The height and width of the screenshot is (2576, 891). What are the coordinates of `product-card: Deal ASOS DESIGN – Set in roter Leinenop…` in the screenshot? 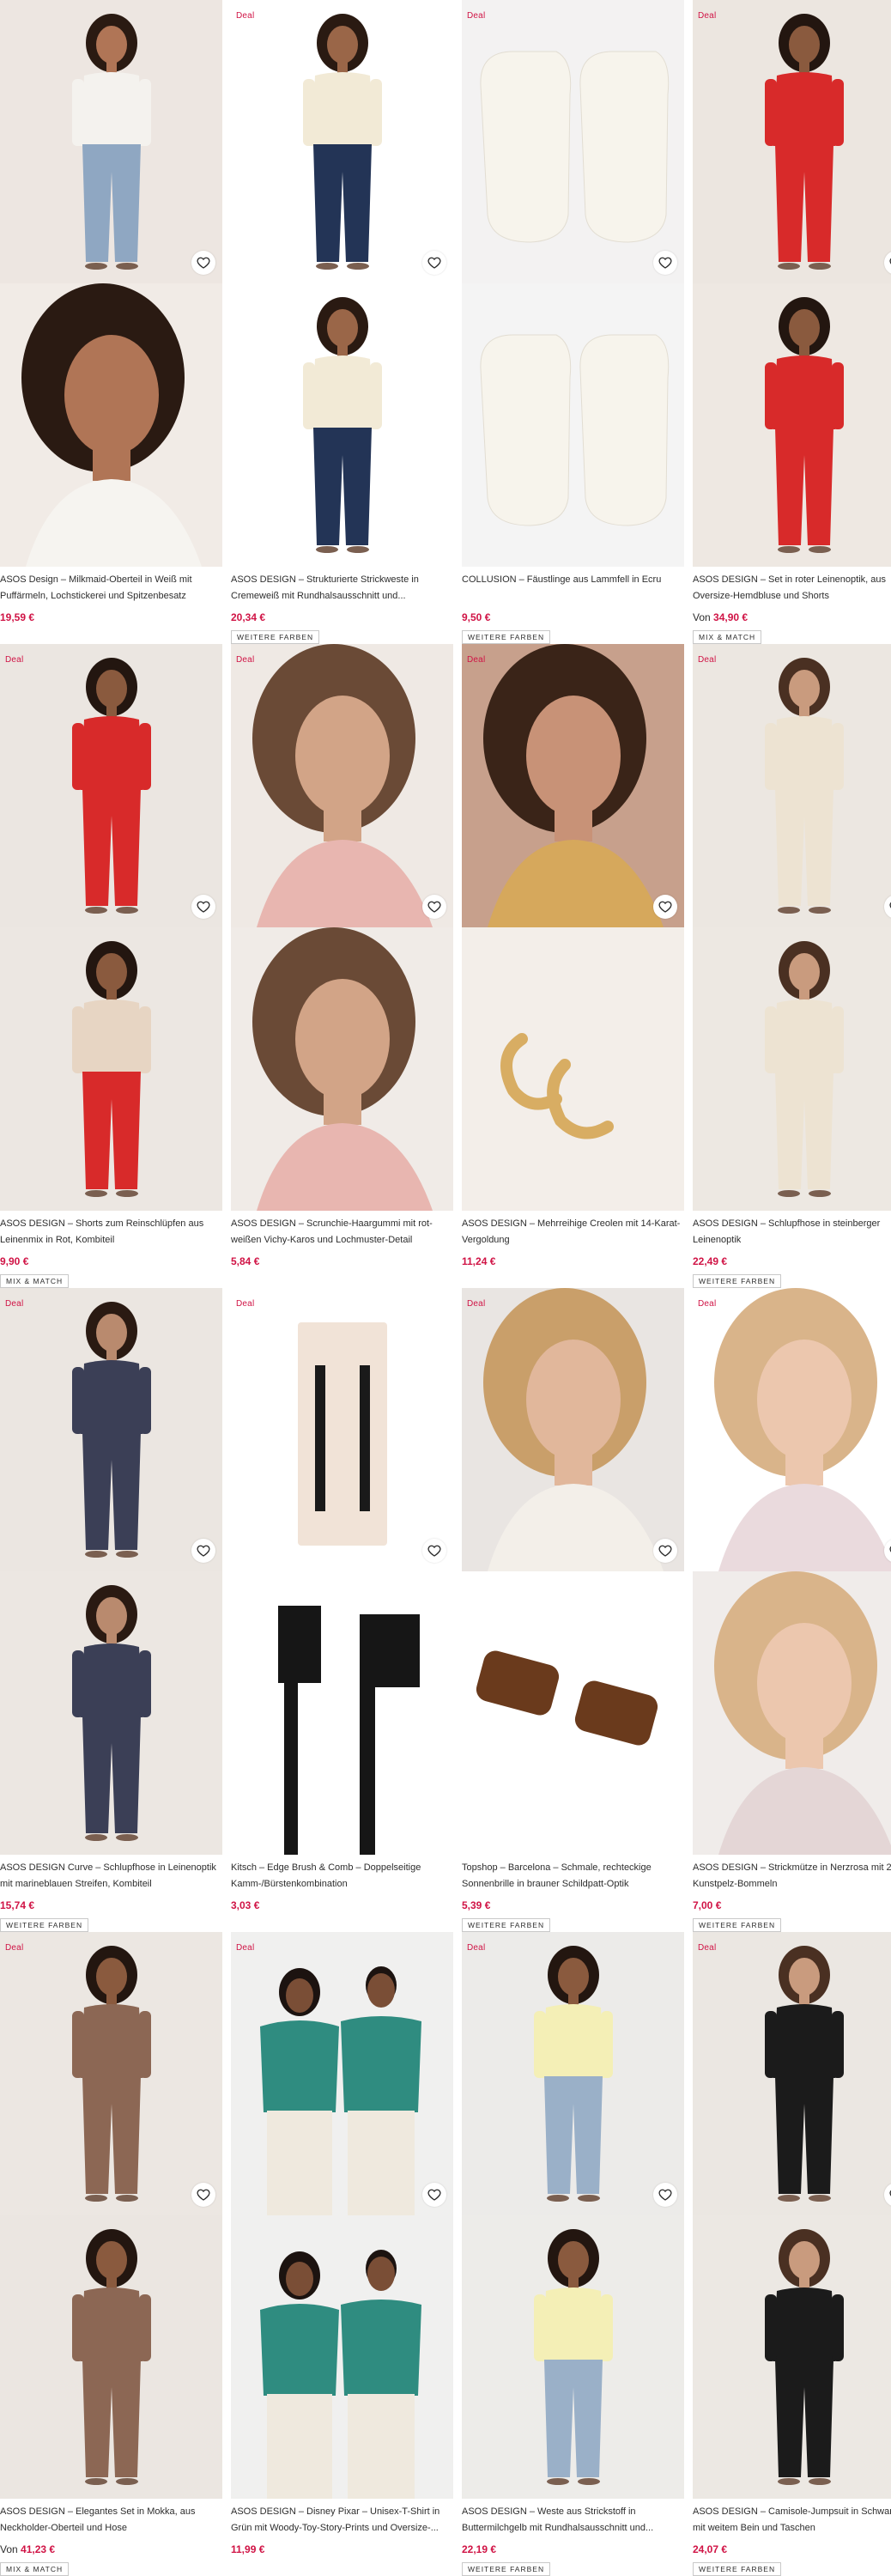 It's located at (792, 322).